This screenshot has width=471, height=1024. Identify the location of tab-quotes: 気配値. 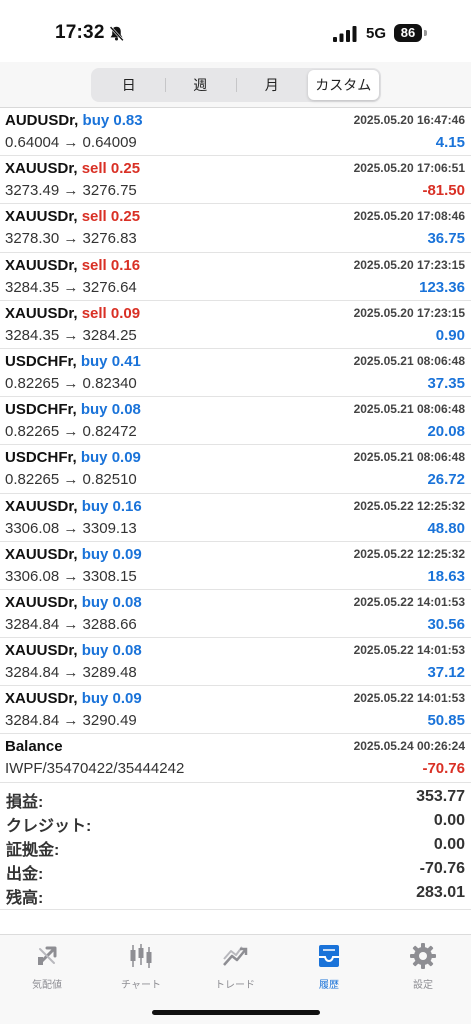
(47, 966).